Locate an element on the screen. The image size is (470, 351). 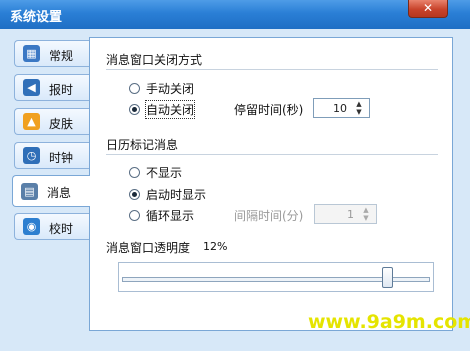
radio-manual-close is located at coordinates (134, 88).